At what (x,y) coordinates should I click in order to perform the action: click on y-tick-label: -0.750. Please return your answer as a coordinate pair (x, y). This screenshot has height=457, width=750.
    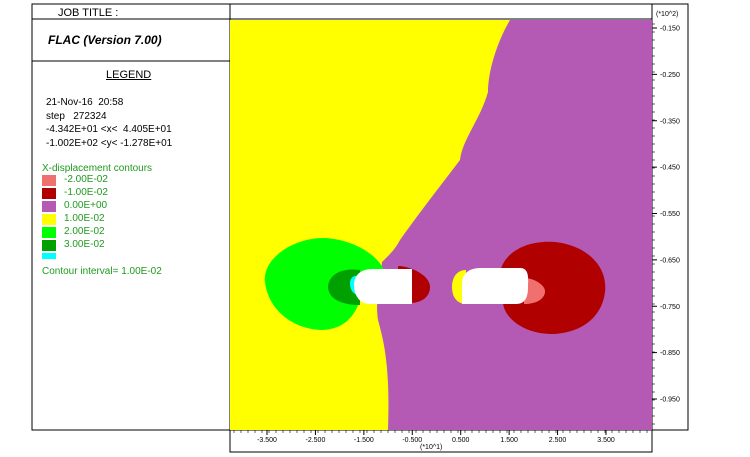
    Looking at the image, I should click on (670, 307).